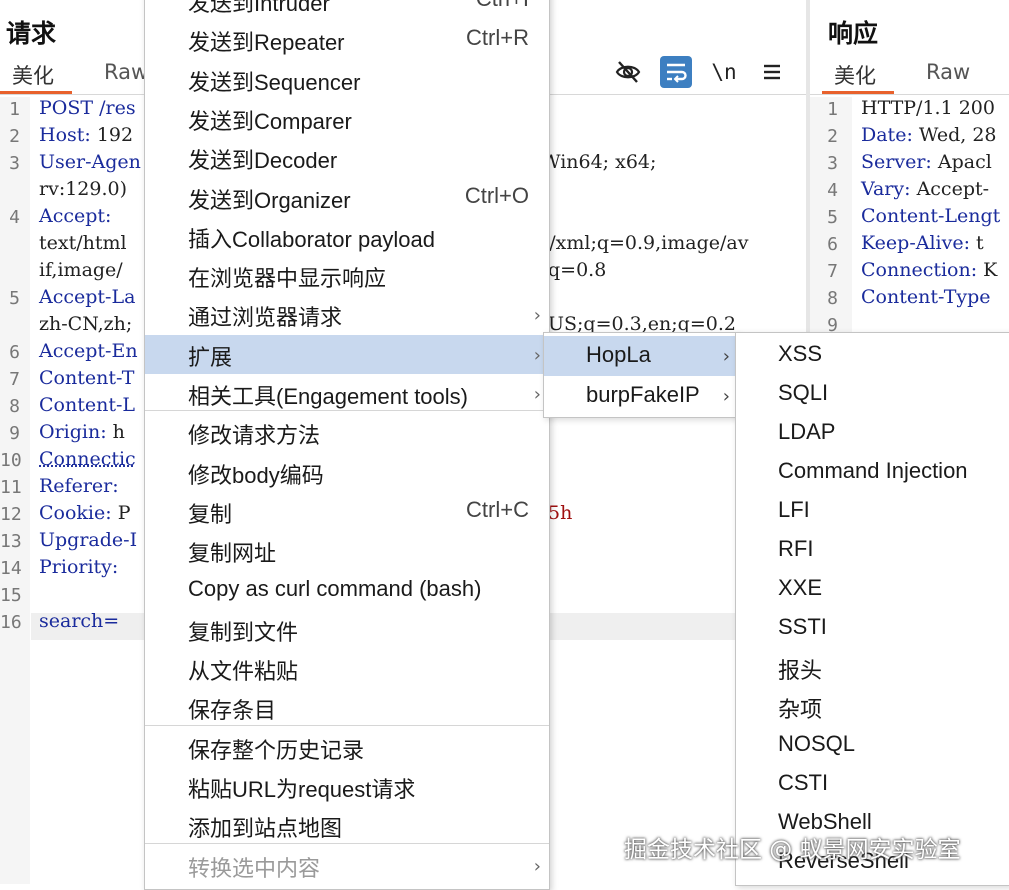 This screenshot has height=890, width=1009. I want to click on menu-item-12: 修改body编码, so click(347, 472).